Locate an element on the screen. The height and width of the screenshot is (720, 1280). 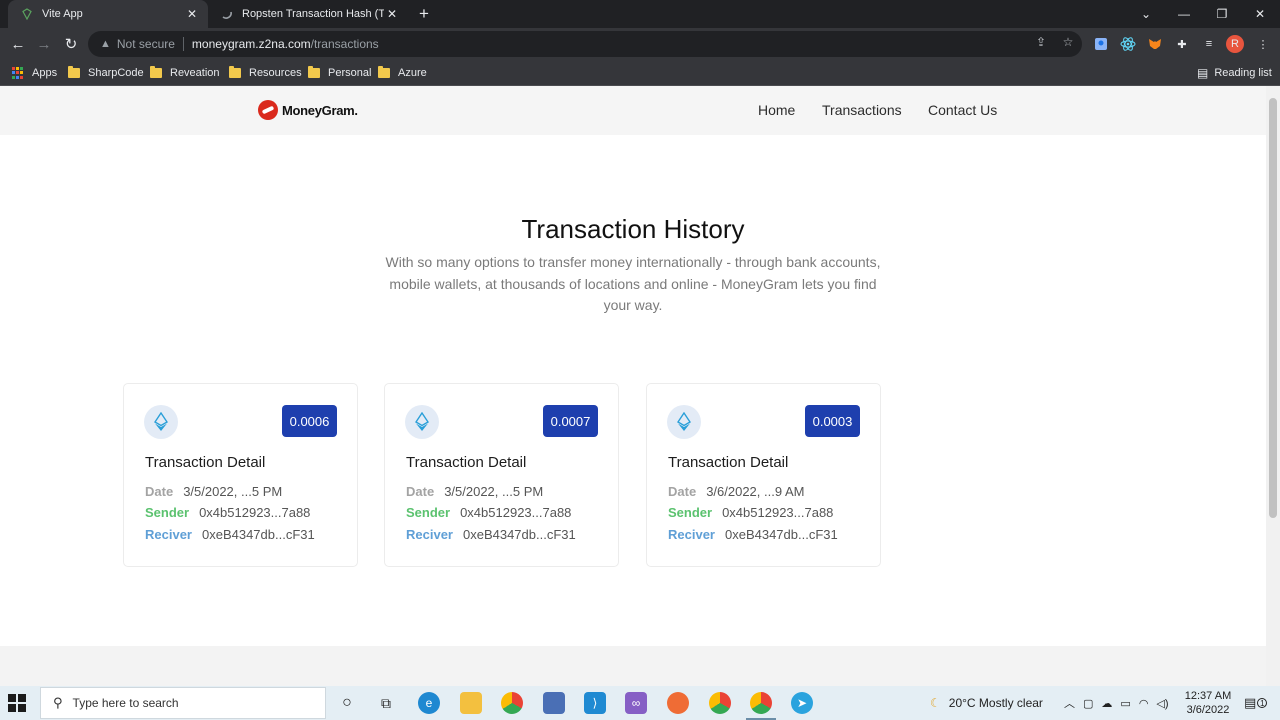
page-footer-band is located at coordinates (633, 666).